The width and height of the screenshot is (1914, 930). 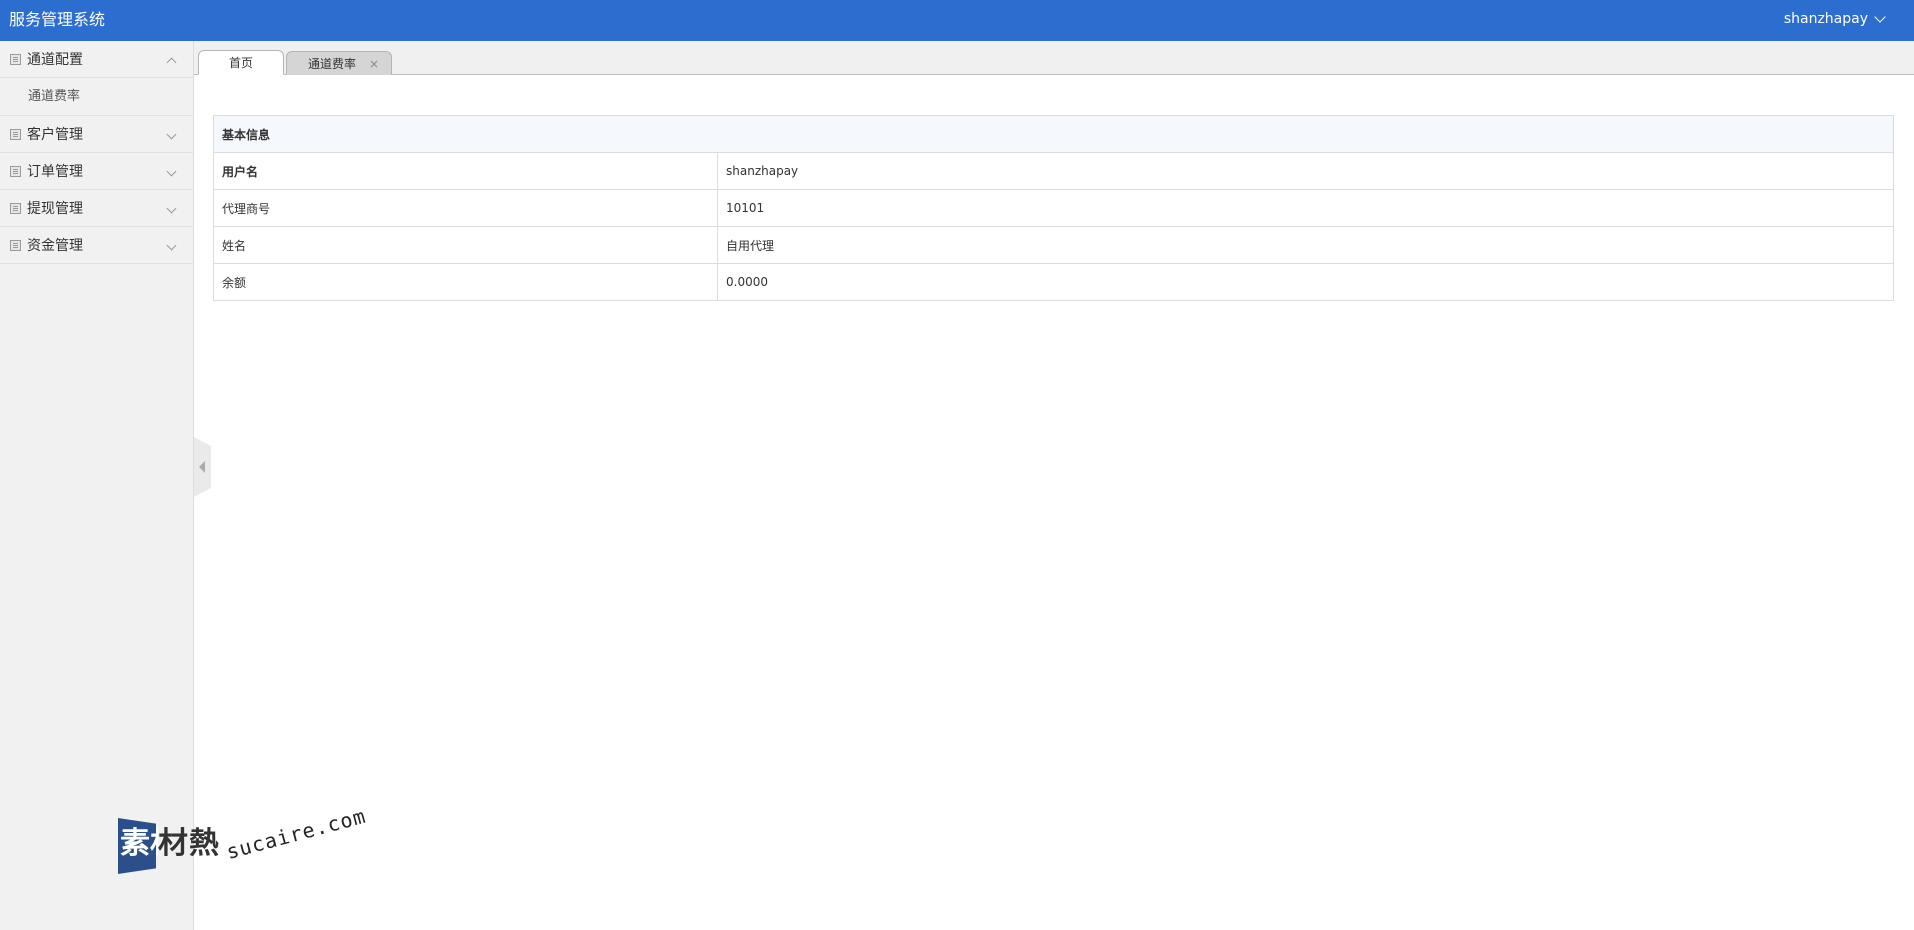 What do you see at coordinates (55, 135) in the screenshot?
I see `sidebar-group-label: 客户管理` at bounding box center [55, 135].